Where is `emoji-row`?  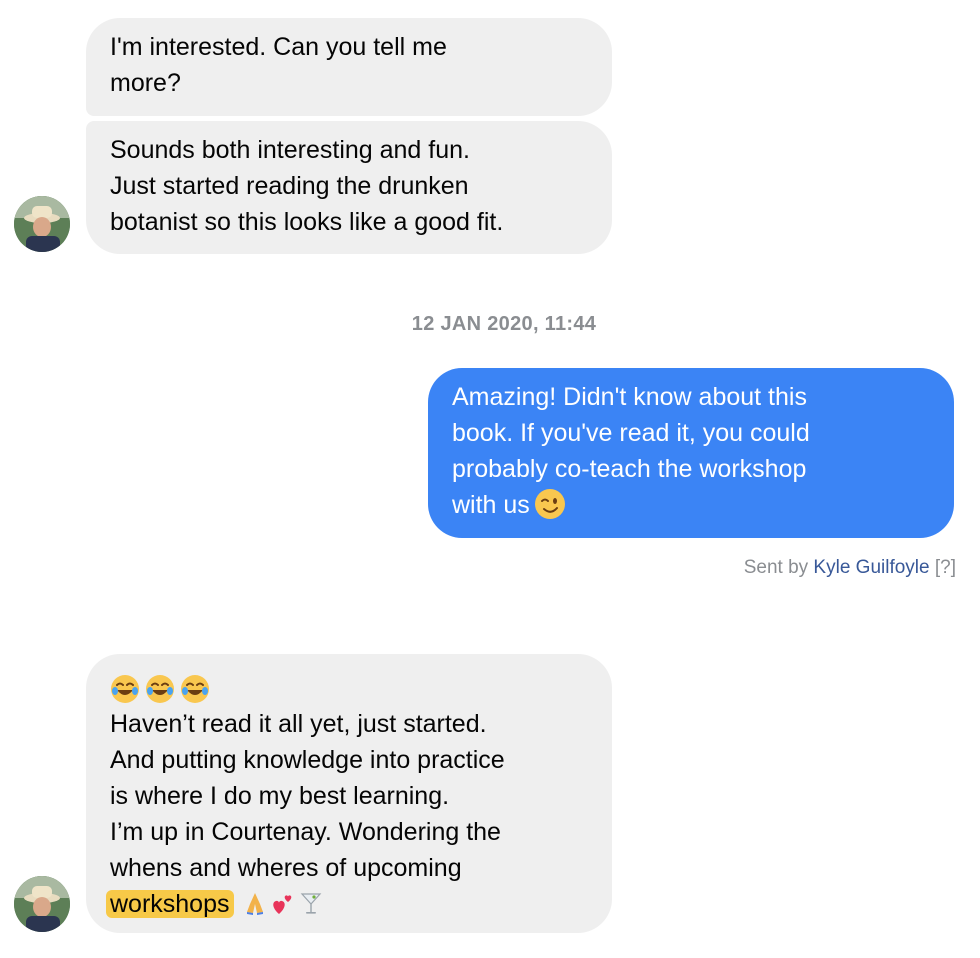 emoji-row is located at coordinates (349, 688).